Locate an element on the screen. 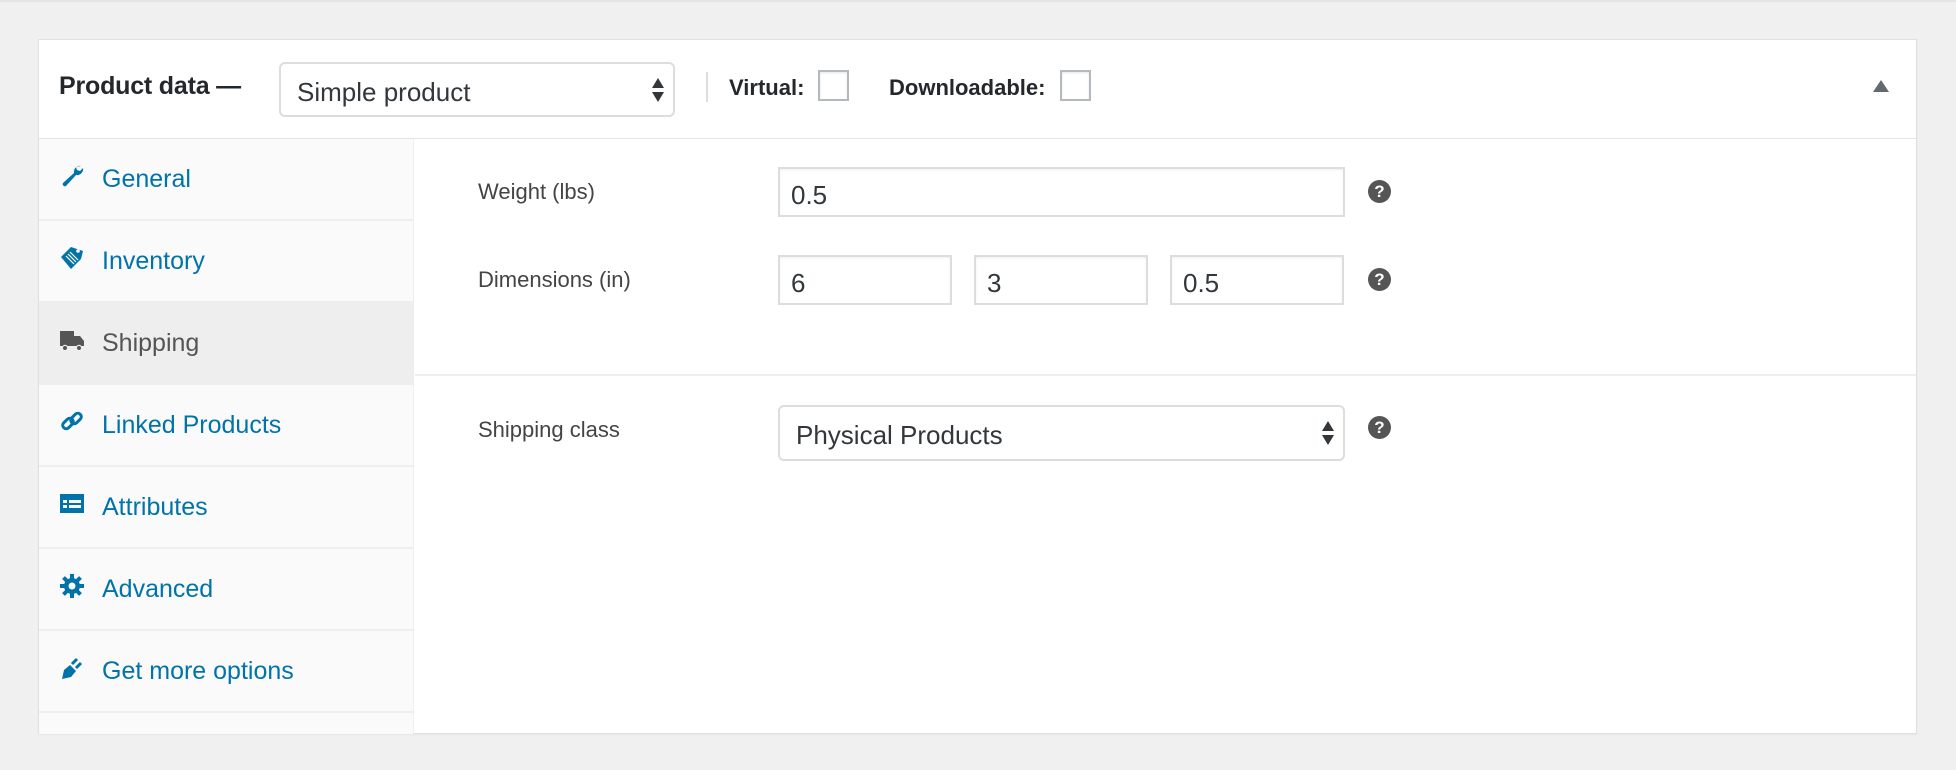  length-input: 6 is located at coordinates (865, 280).